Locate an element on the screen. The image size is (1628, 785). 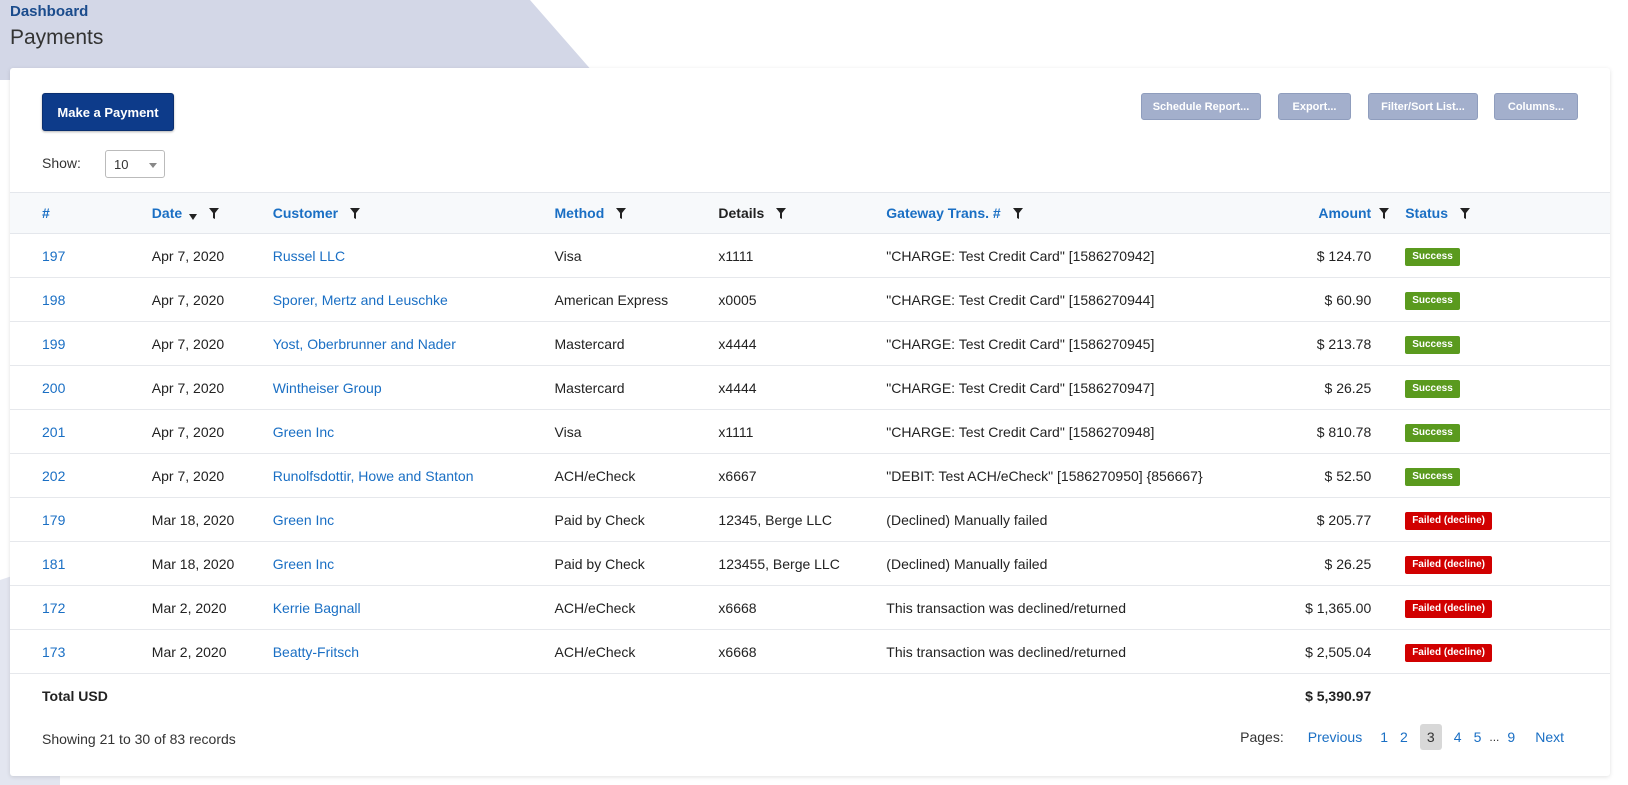
page-link: 2 is located at coordinates (1404, 737).